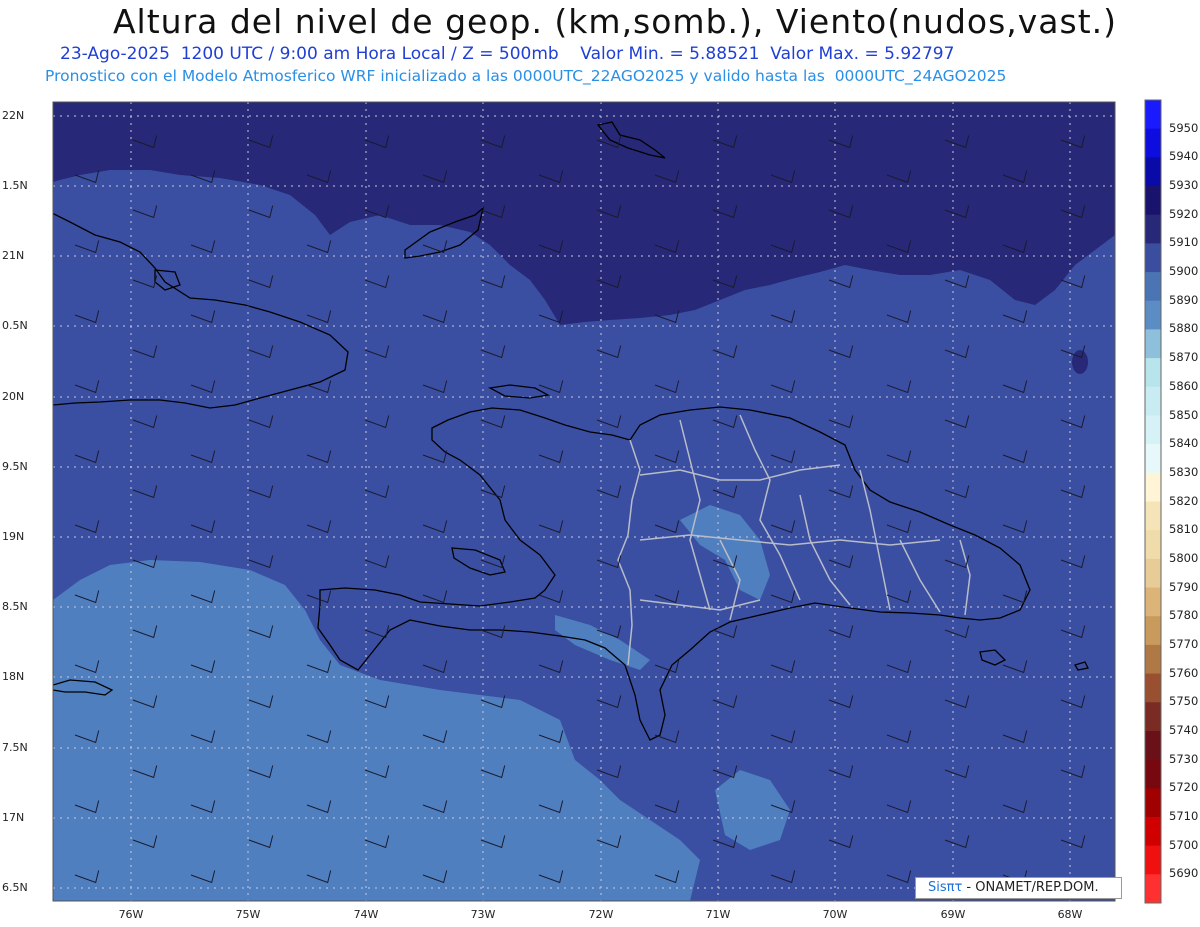 This screenshot has height=927, width=1200. I want to click on lat-label: 22N, so click(13, 115).